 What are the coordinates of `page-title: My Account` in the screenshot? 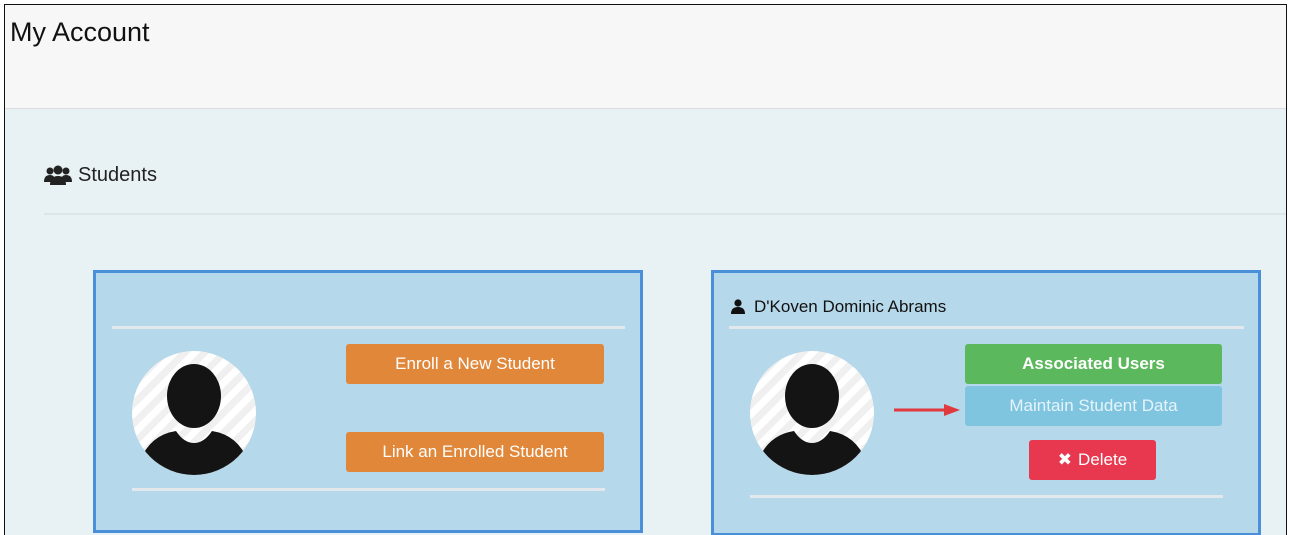 It's located at (80, 32).